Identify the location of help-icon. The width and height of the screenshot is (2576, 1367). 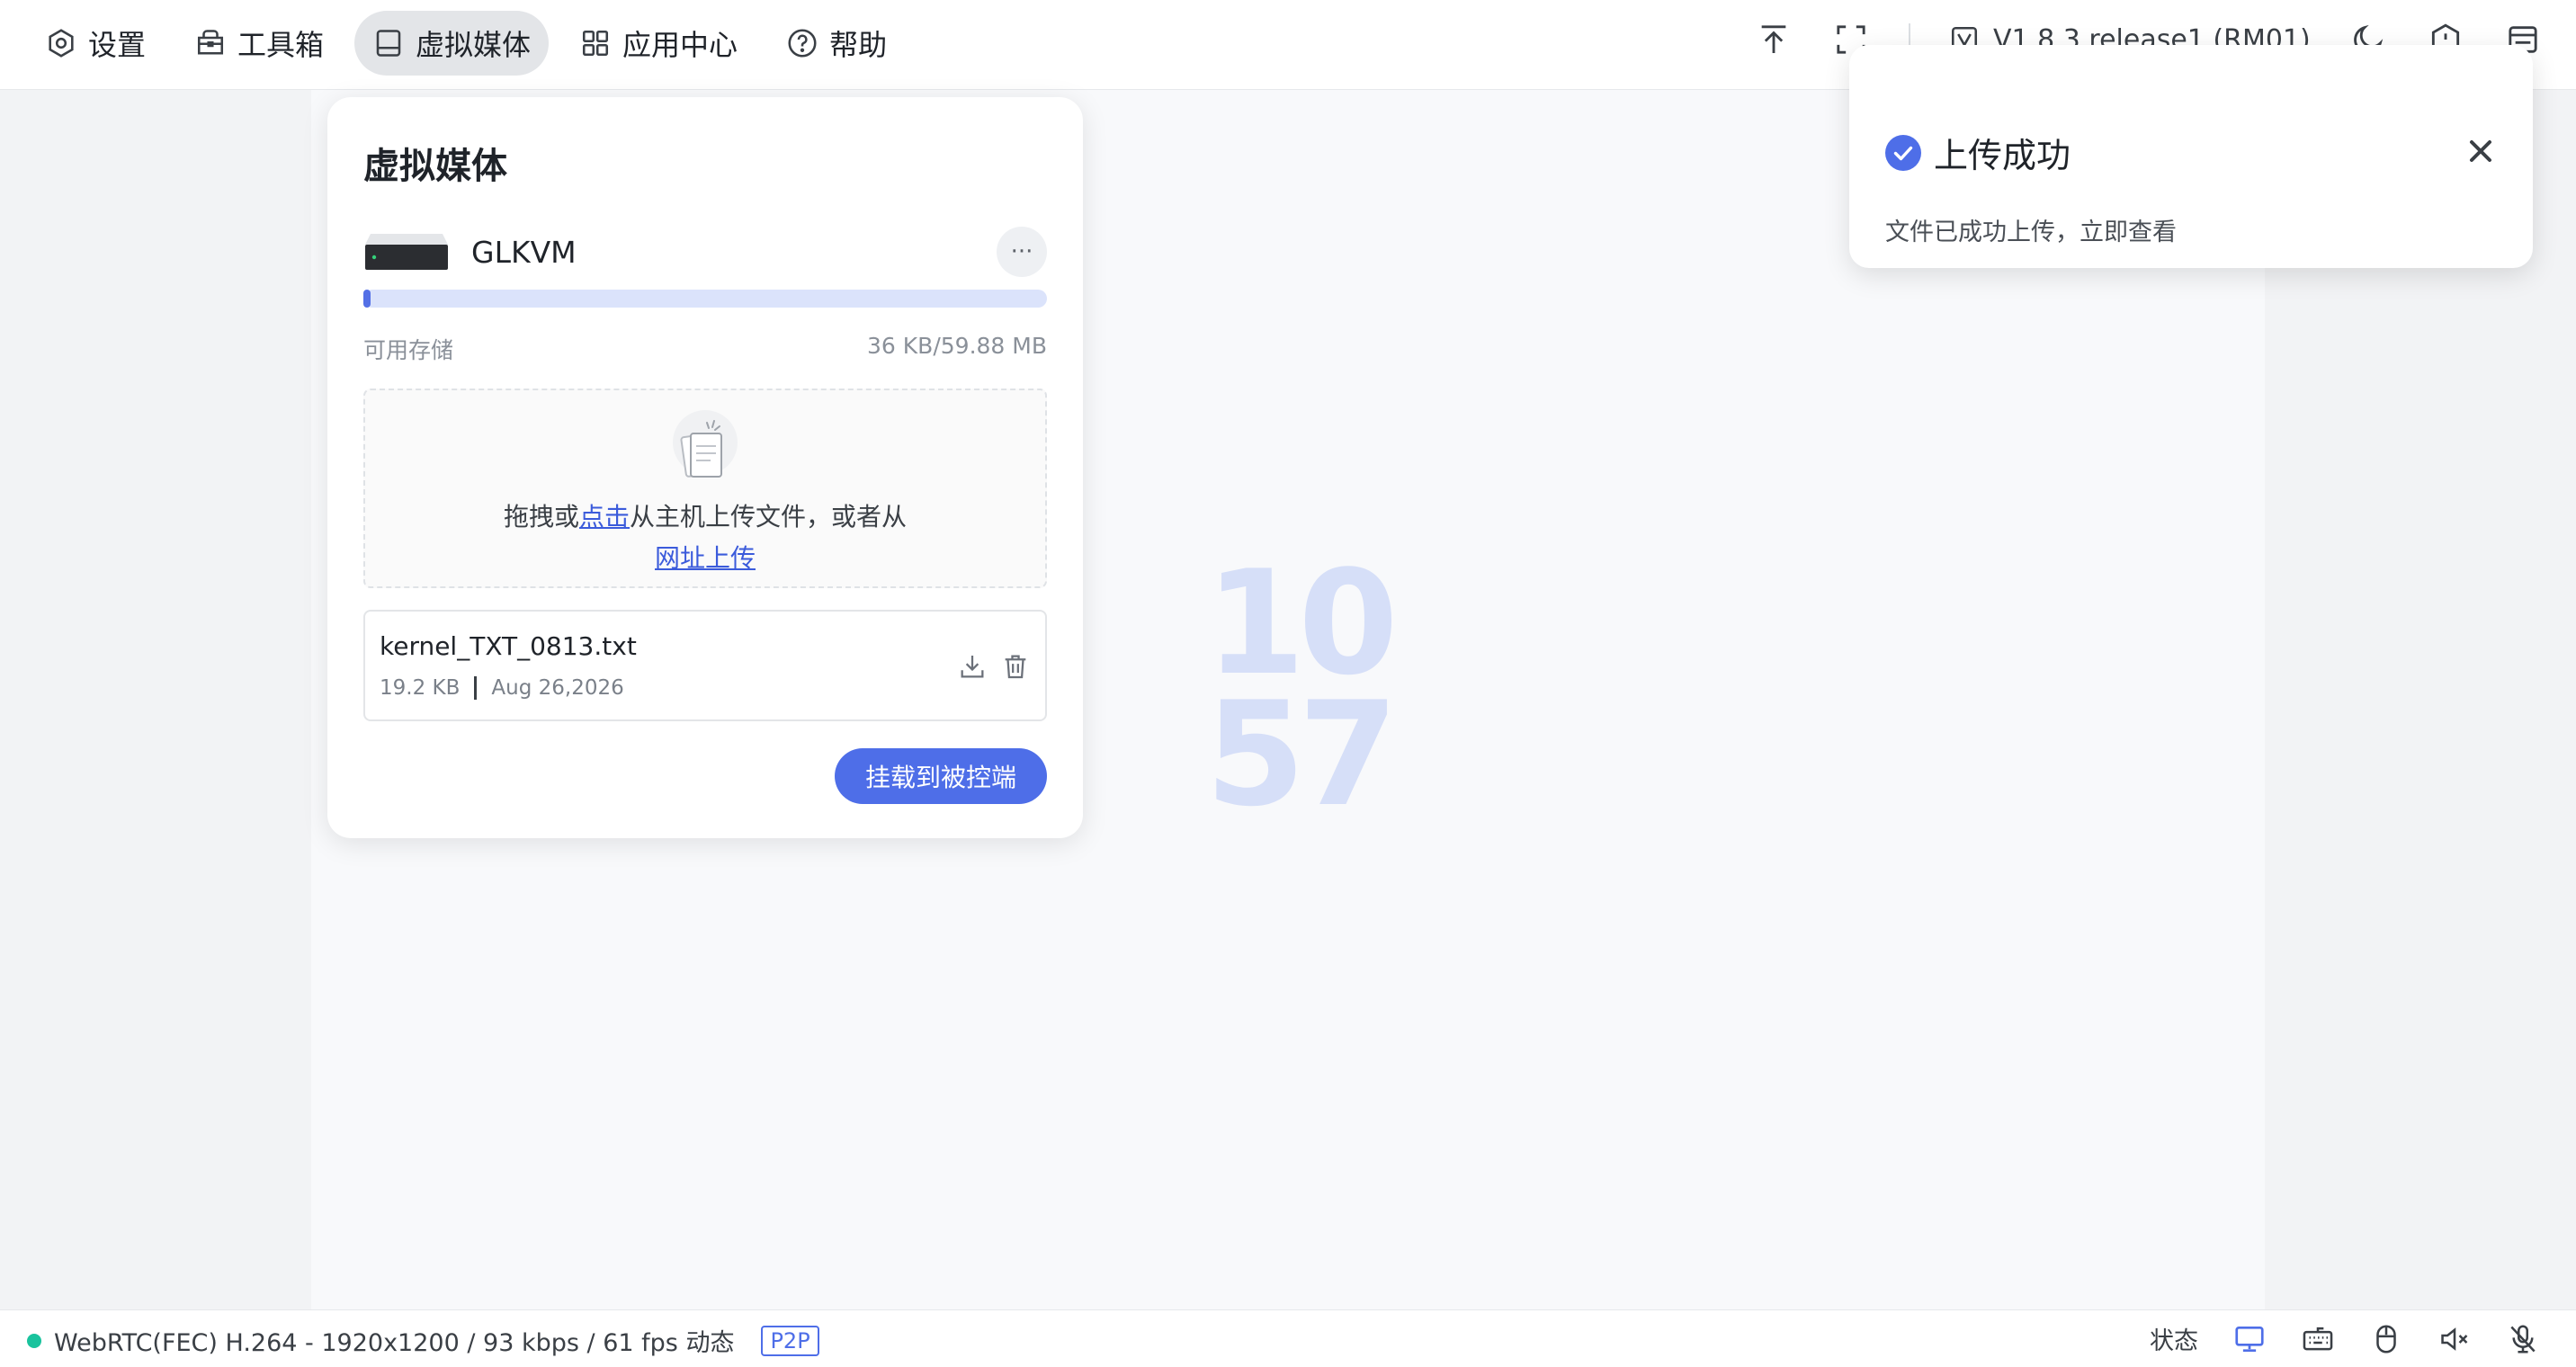
(802, 43).